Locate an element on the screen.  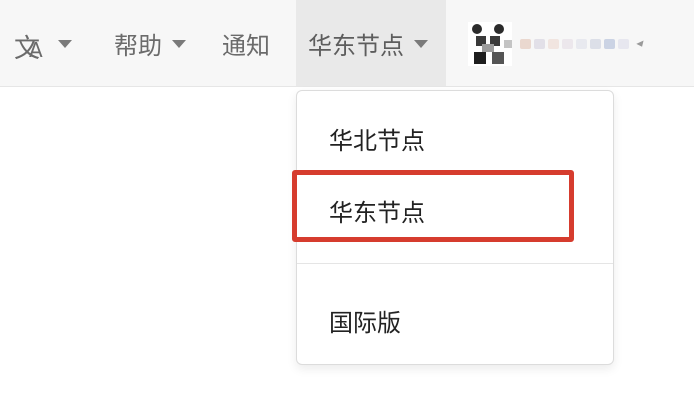
avatar is located at coordinates (490, 44).